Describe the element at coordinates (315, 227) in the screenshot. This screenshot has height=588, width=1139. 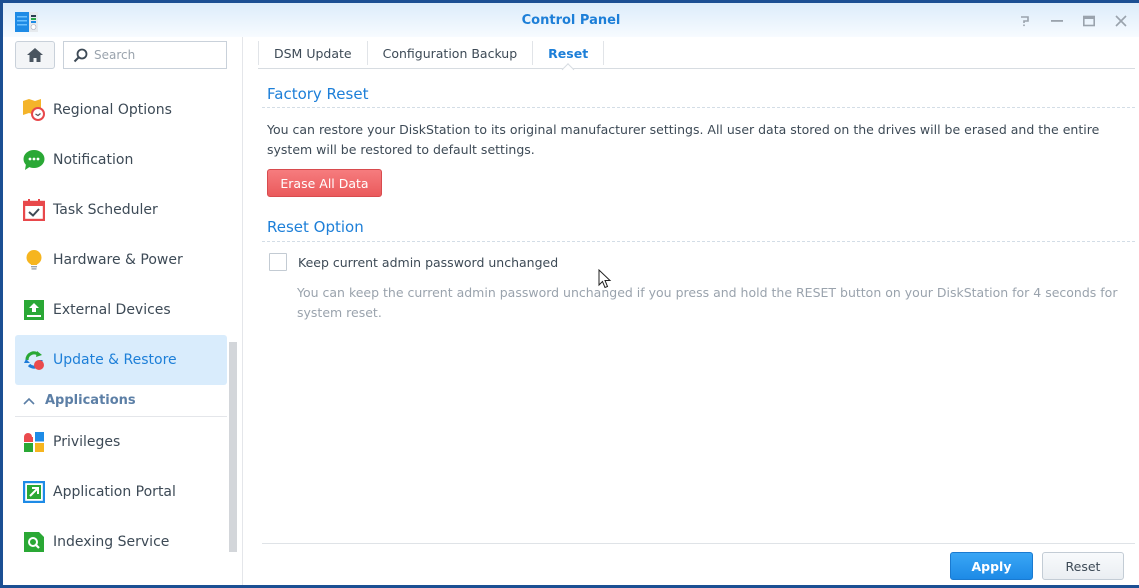
I see `reset-option-title: Reset Option` at that location.